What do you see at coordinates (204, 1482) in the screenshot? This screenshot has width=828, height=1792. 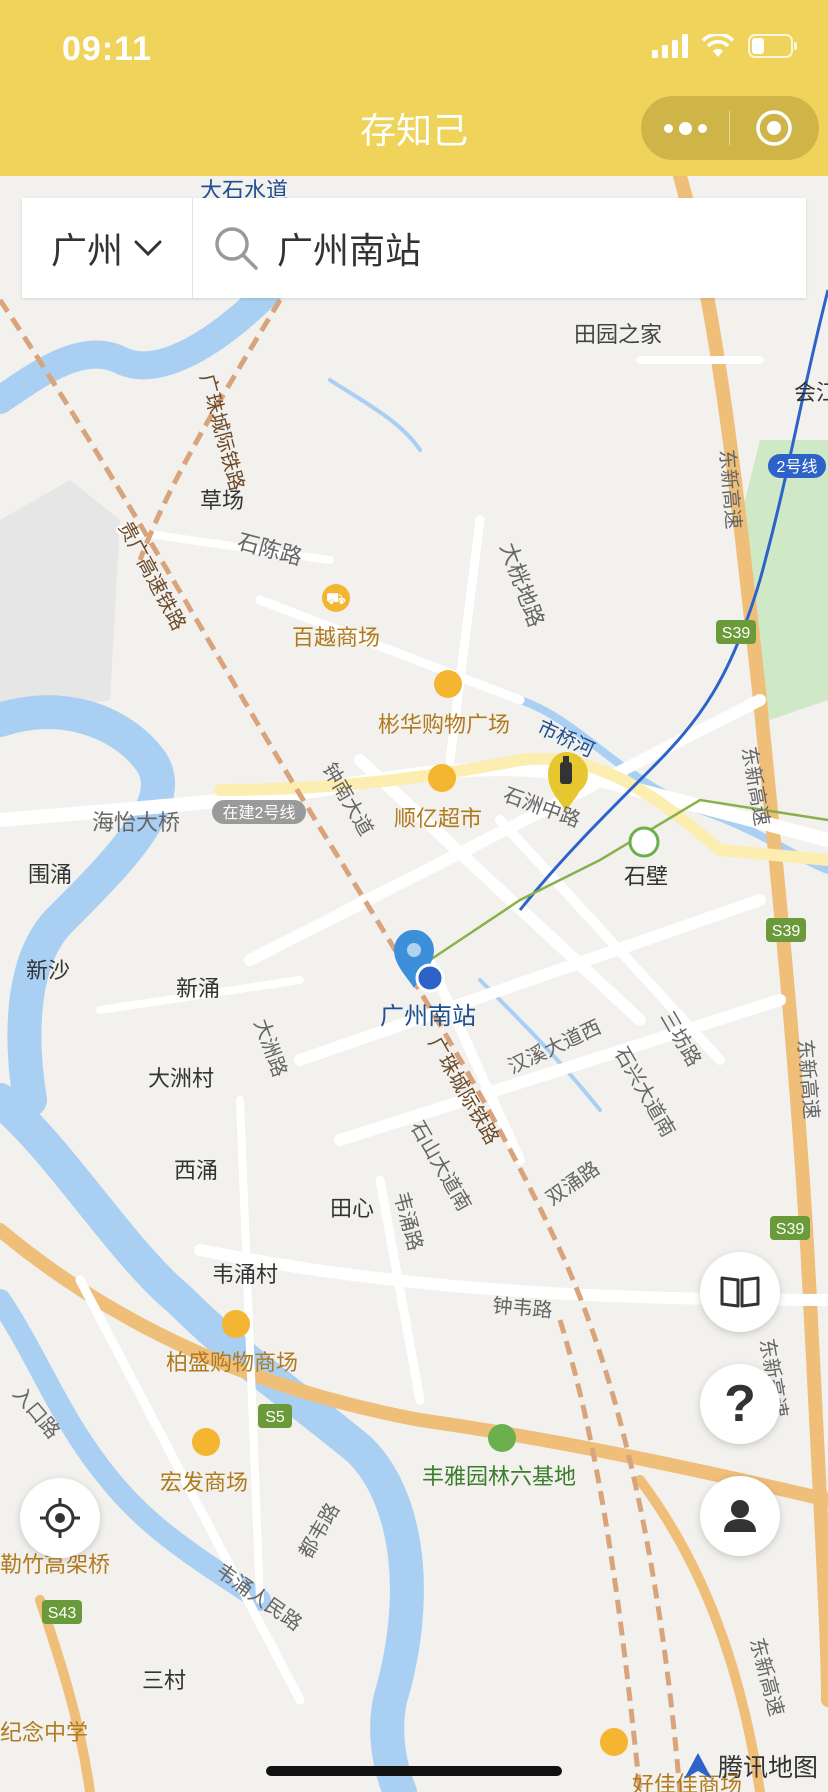 I see `place-label: 宏发商场` at bounding box center [204, 1482].